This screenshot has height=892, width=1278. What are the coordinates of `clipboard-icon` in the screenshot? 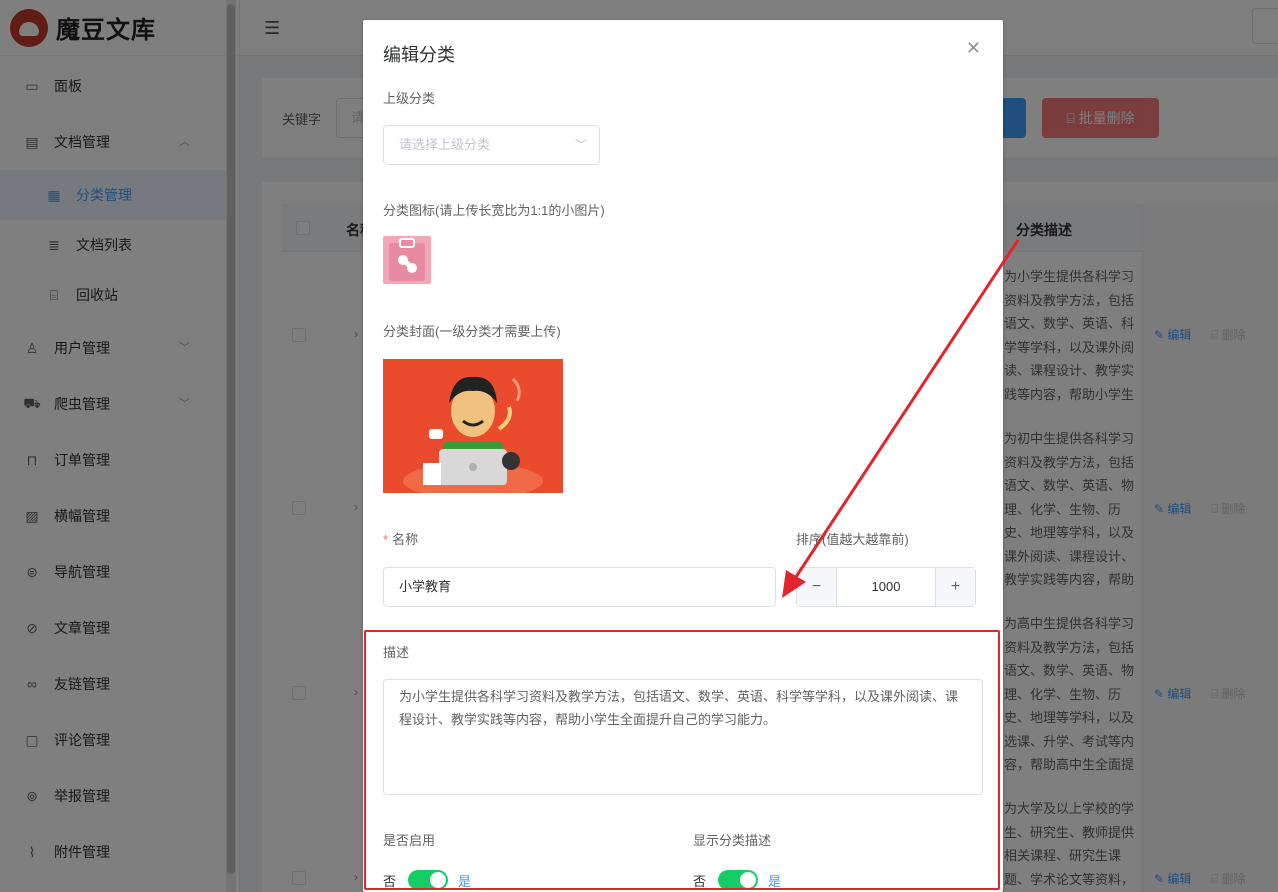 It's located at (407, 259).